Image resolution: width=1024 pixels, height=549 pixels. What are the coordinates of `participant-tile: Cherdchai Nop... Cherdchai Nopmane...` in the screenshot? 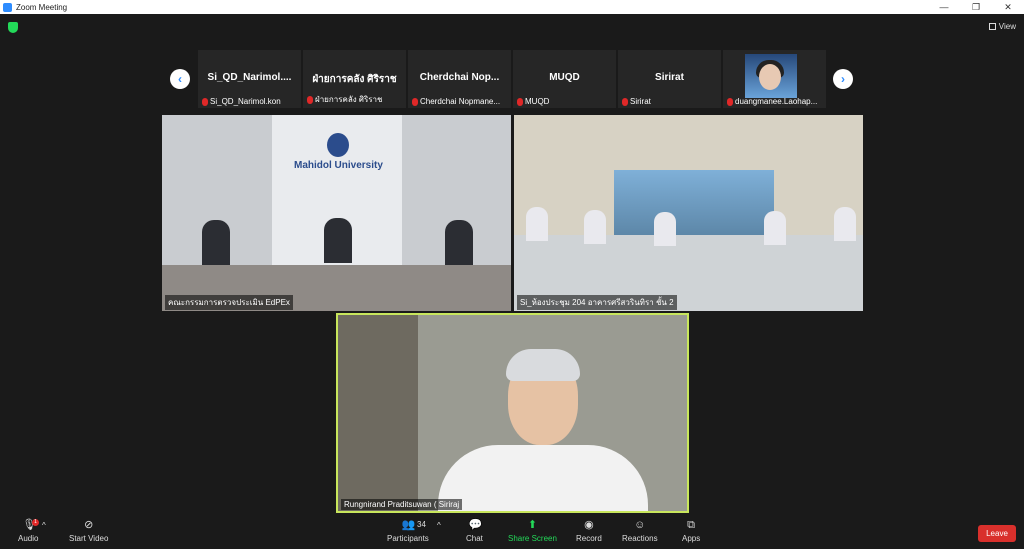 It's located at (459, 79).